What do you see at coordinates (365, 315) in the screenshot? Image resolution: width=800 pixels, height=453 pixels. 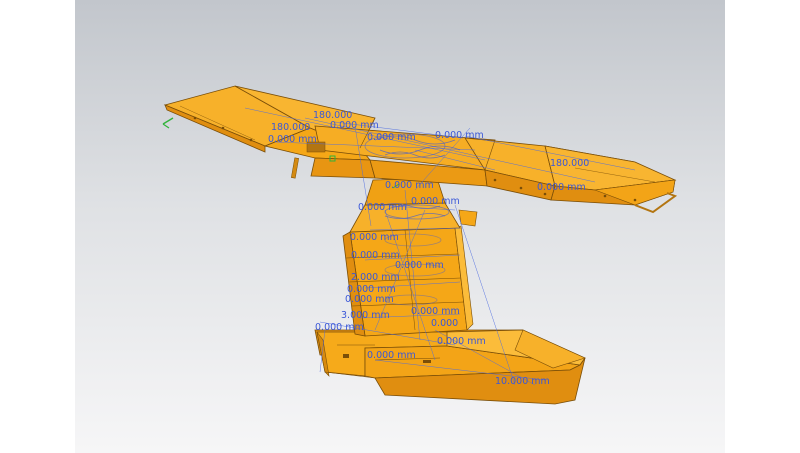 I see `dimension-label: 3.000 mm` at bounding box center [365, 315].